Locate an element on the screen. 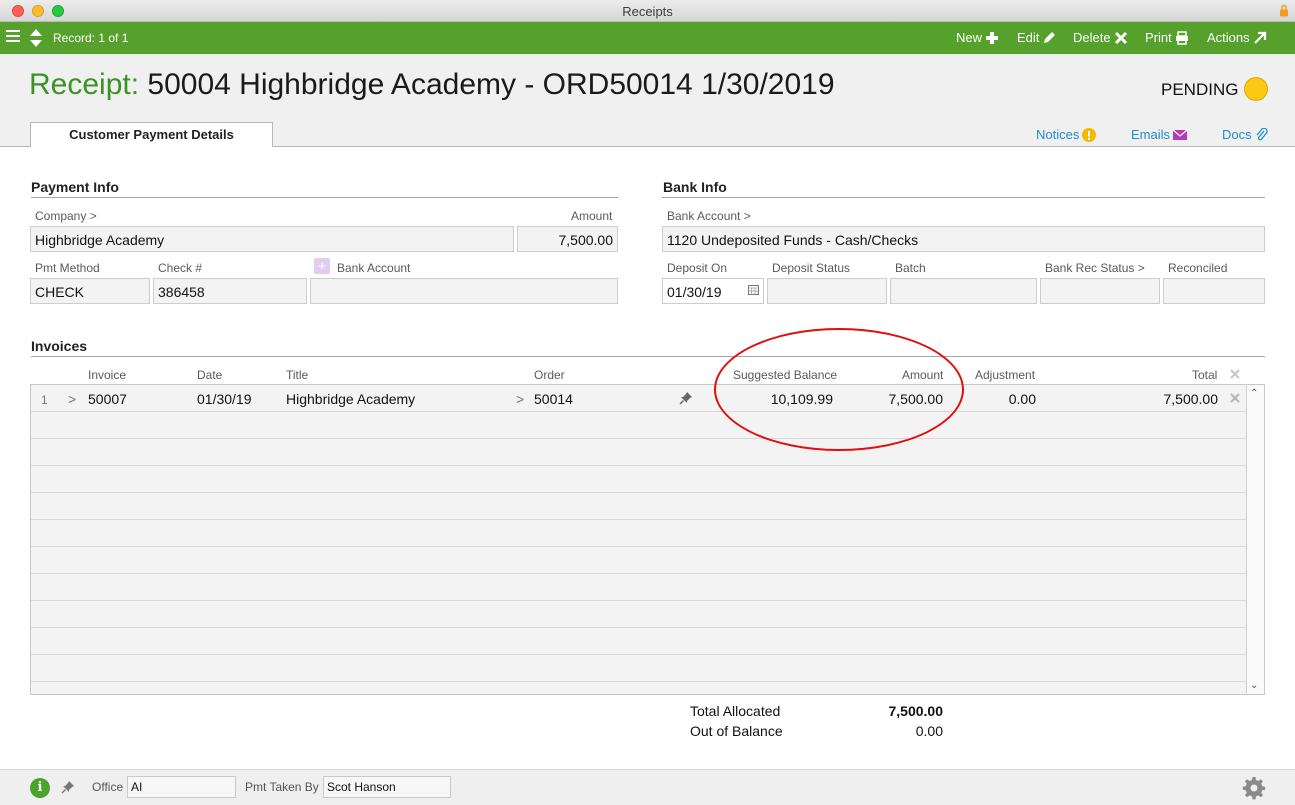  lock-icon is located at coordinates (1284, 10).